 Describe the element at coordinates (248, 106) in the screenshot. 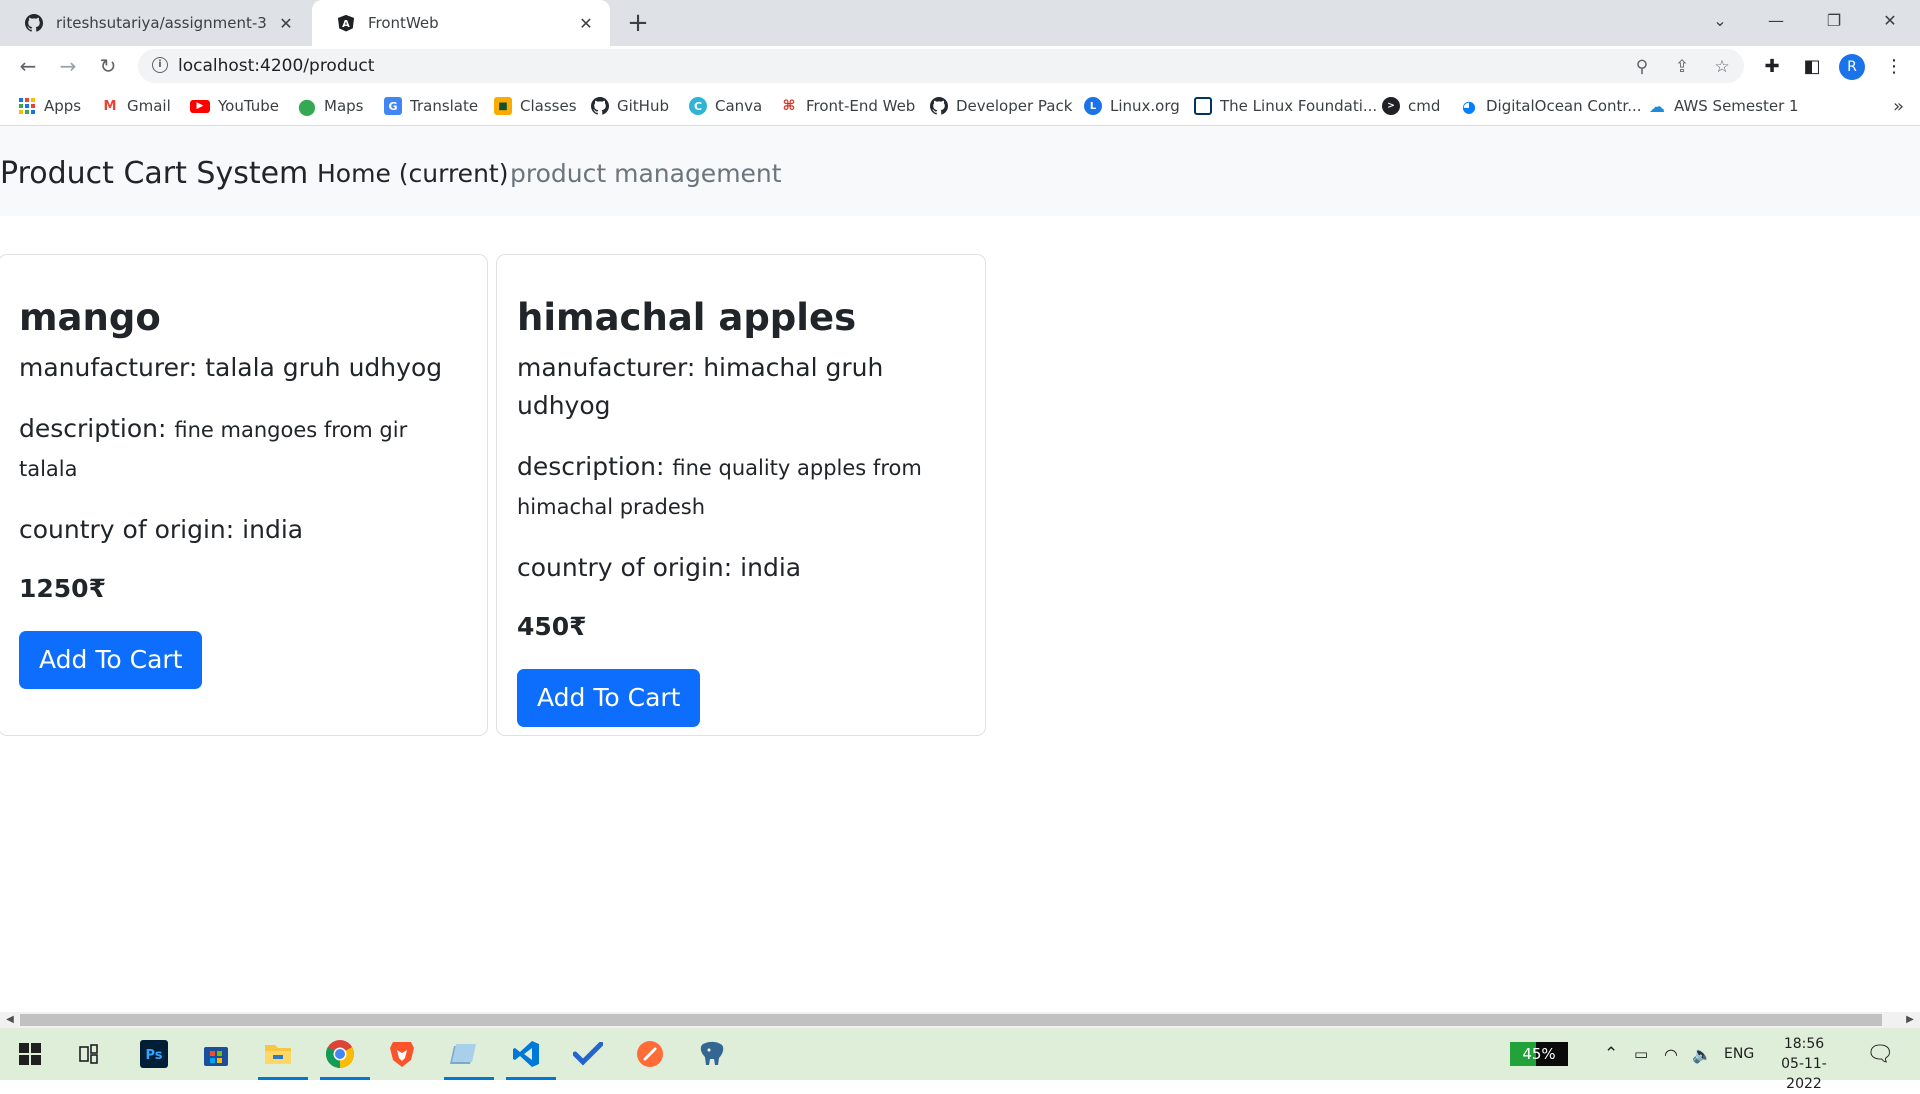

I see `bookmark-label: YouTube` at that location.